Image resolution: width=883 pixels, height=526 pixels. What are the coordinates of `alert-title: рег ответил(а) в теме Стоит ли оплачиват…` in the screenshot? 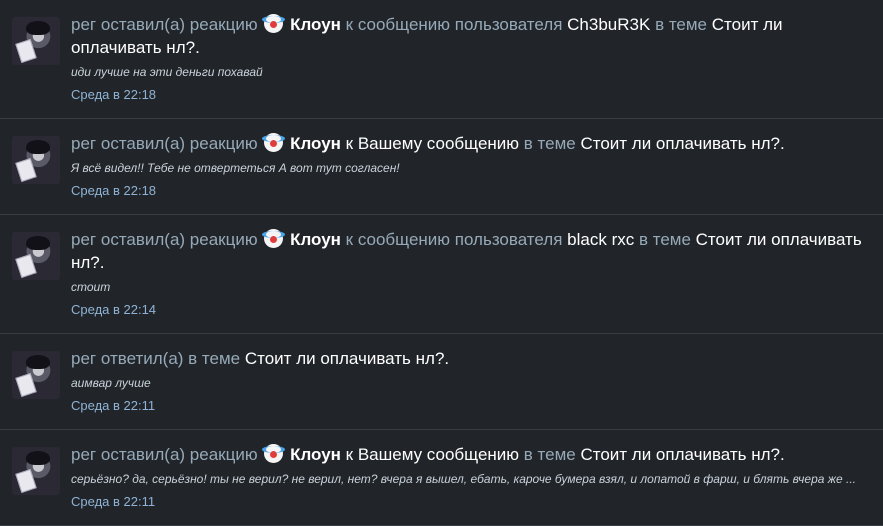 It's located at (469, 358).